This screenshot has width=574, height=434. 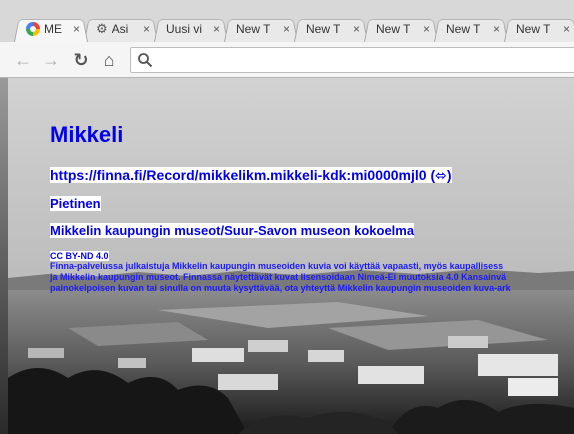 I want to click on forward-button: →, so click(x=51, y=60).